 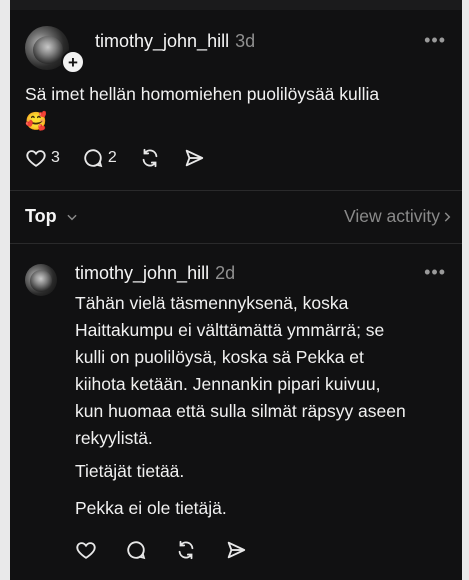 I want to click on sort-bar: Top View activity, so click(x=236, y=220).